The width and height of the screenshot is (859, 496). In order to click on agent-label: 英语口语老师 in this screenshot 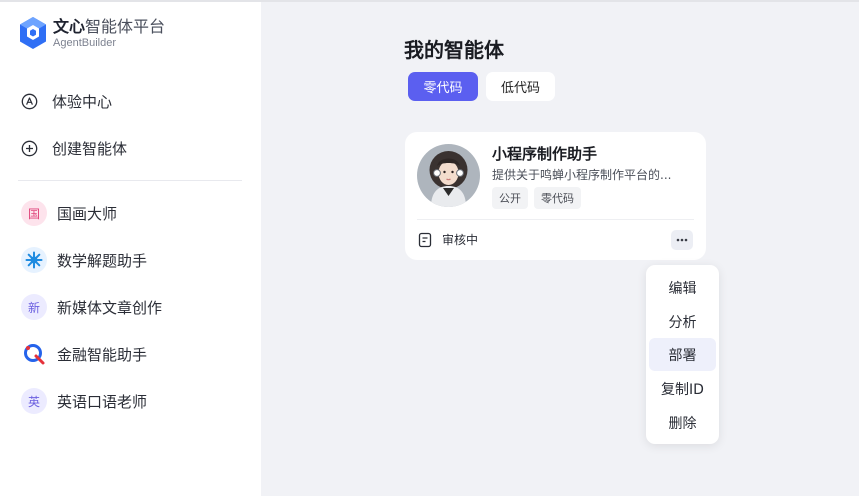, I will do `click(102, 401)`.